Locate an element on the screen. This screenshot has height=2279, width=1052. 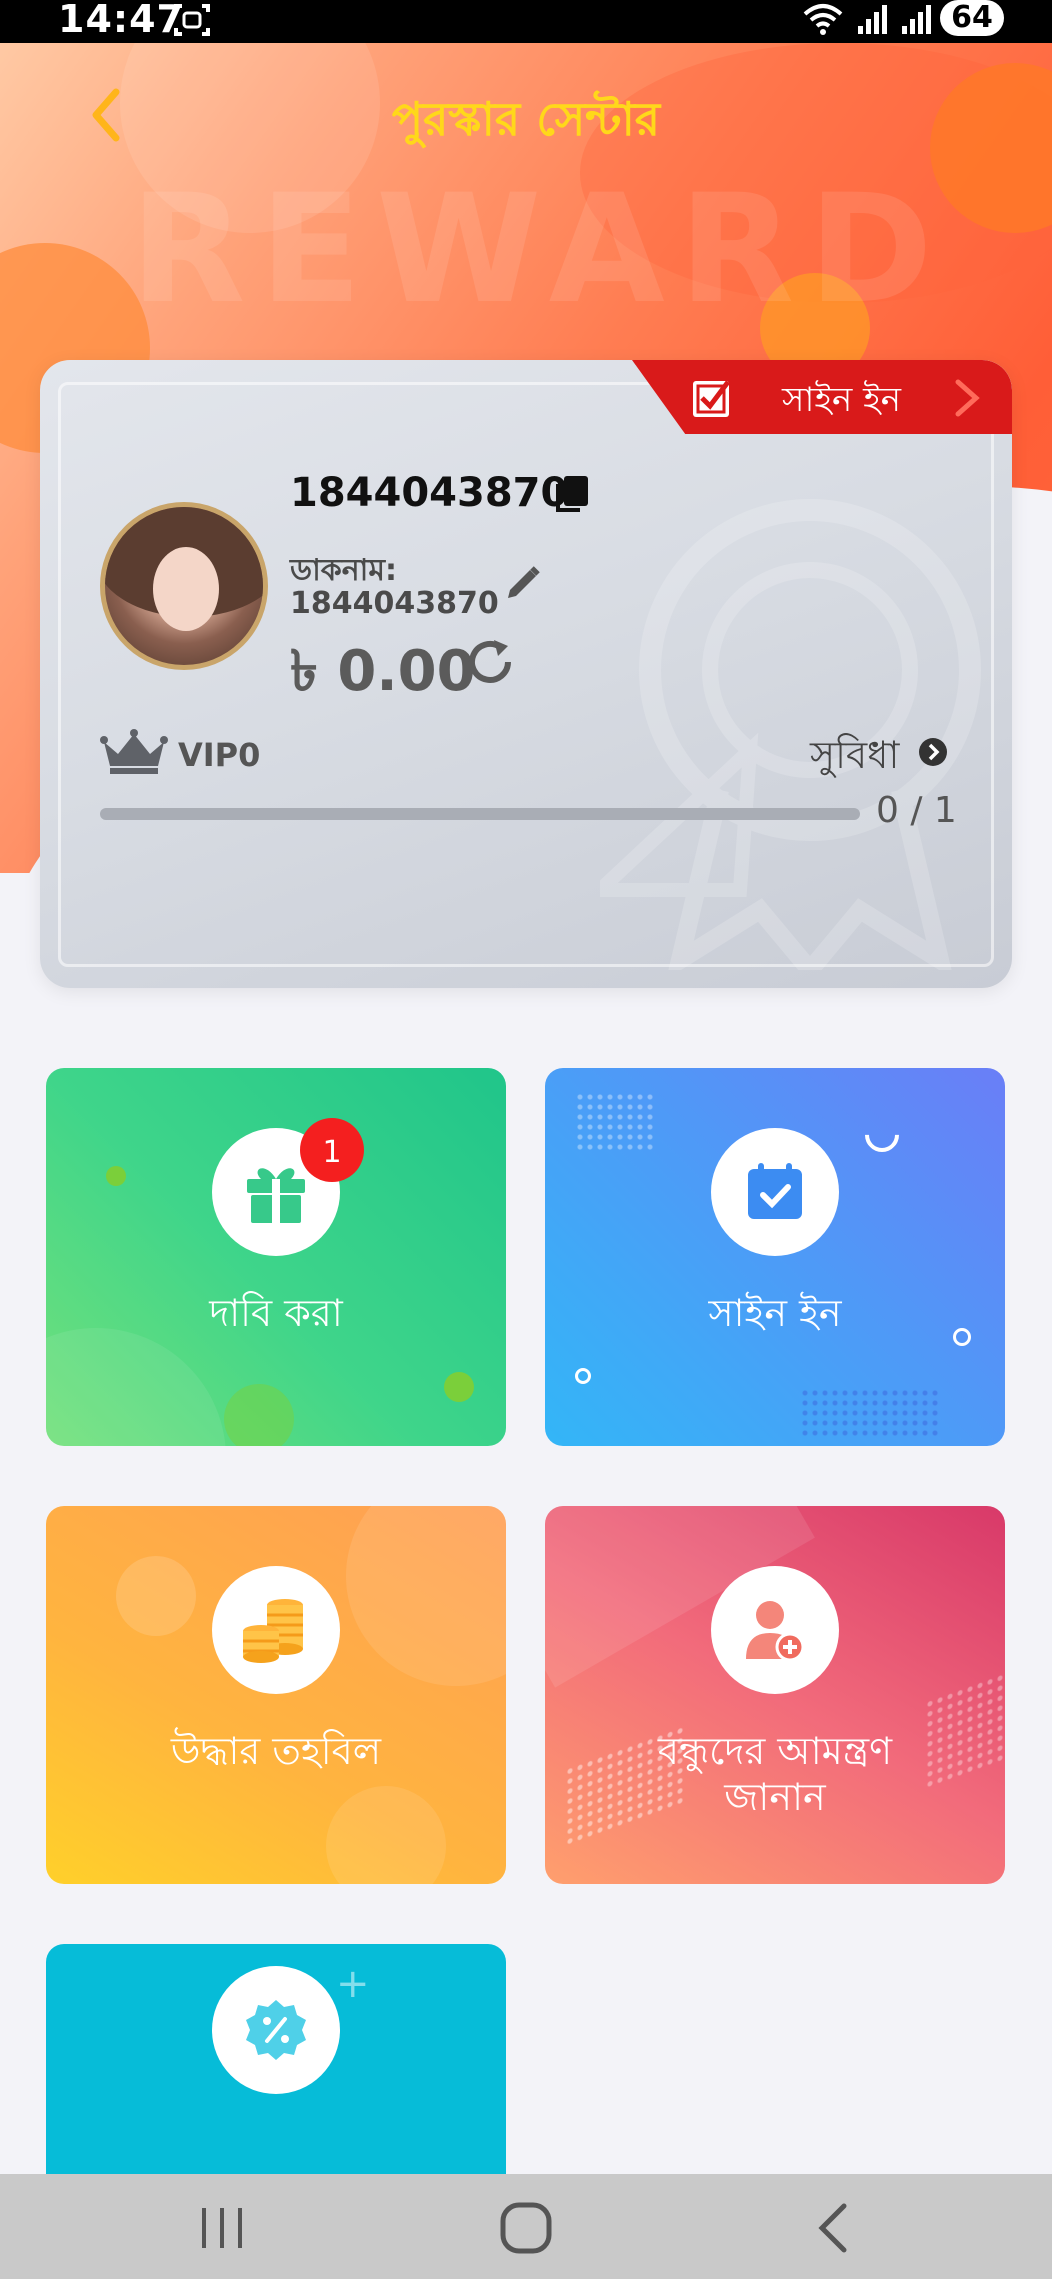
signin-tile: সাইন ইন is located at coordinates (775, 1257).